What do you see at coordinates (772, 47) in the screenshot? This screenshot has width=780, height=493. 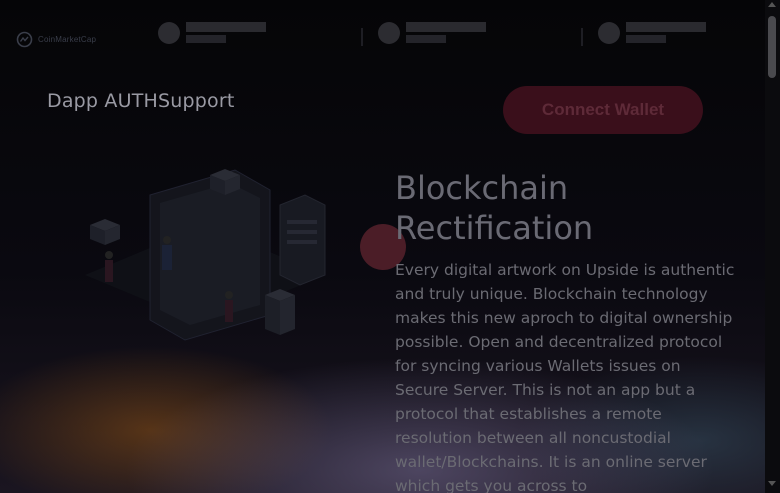 I see `scrollbar-thumb` at bounding box center [772, 47].